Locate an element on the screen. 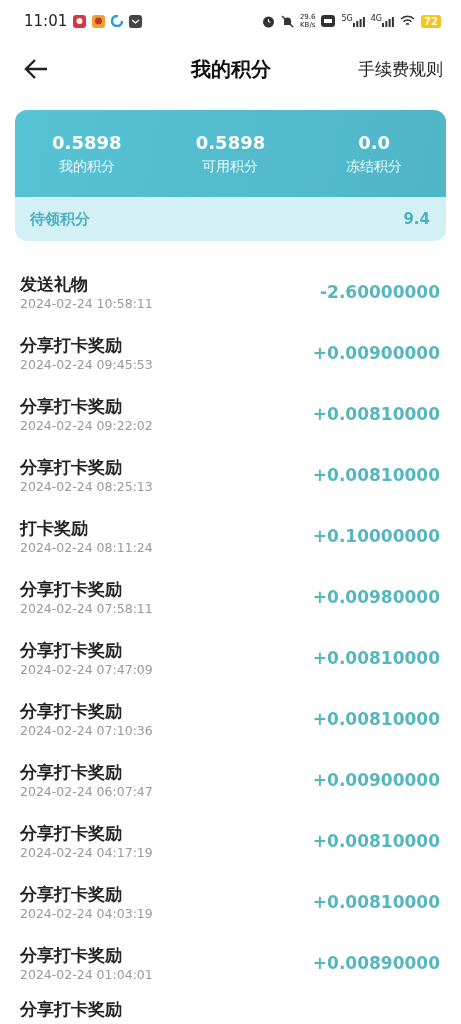  record-time: 2024-02-24 07:58:11 is located at coordinates (86, 608).